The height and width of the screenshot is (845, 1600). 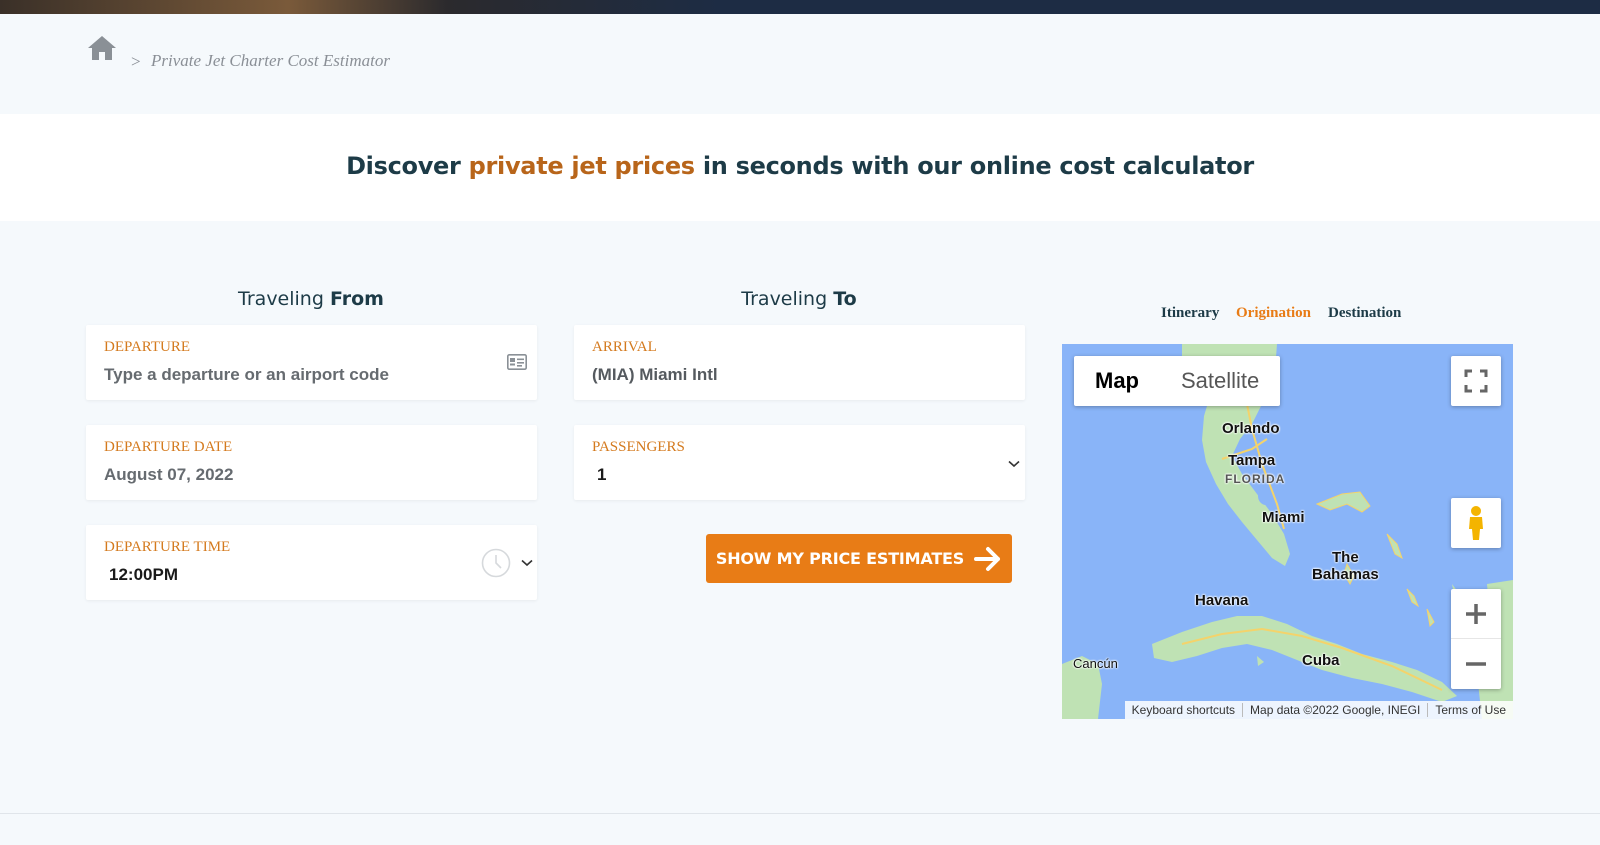 I want to click on passengers-select: PASSENGERS 1, so click(x=799, y=462).